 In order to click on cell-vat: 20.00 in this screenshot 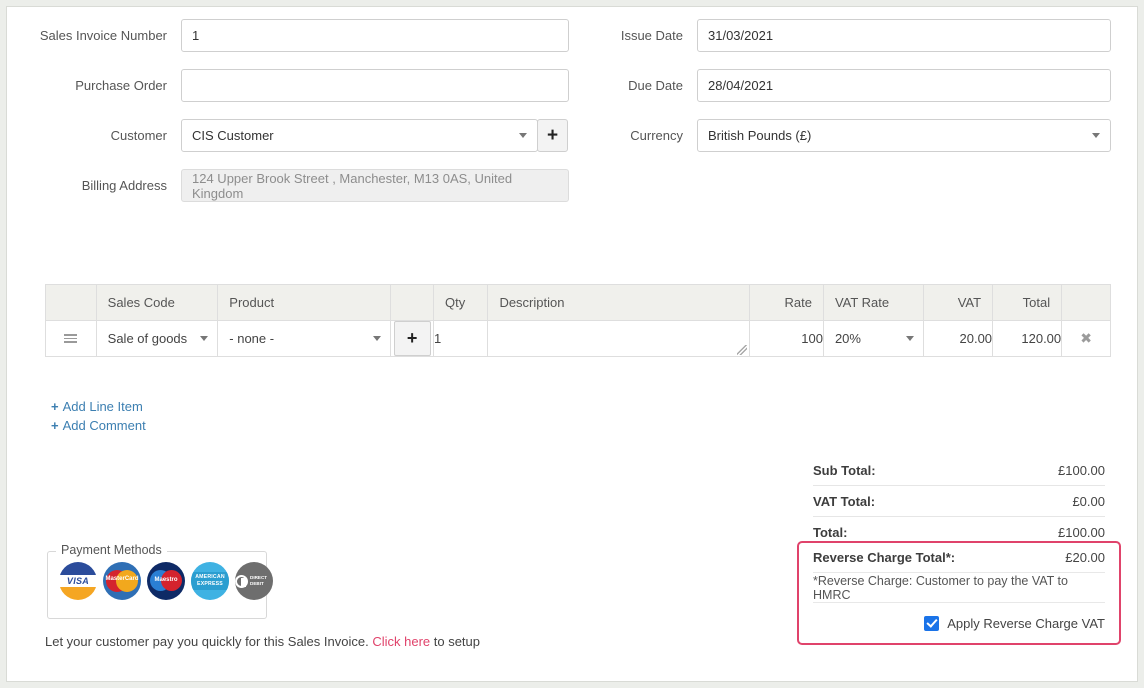, I will do `click(958, 338)`.